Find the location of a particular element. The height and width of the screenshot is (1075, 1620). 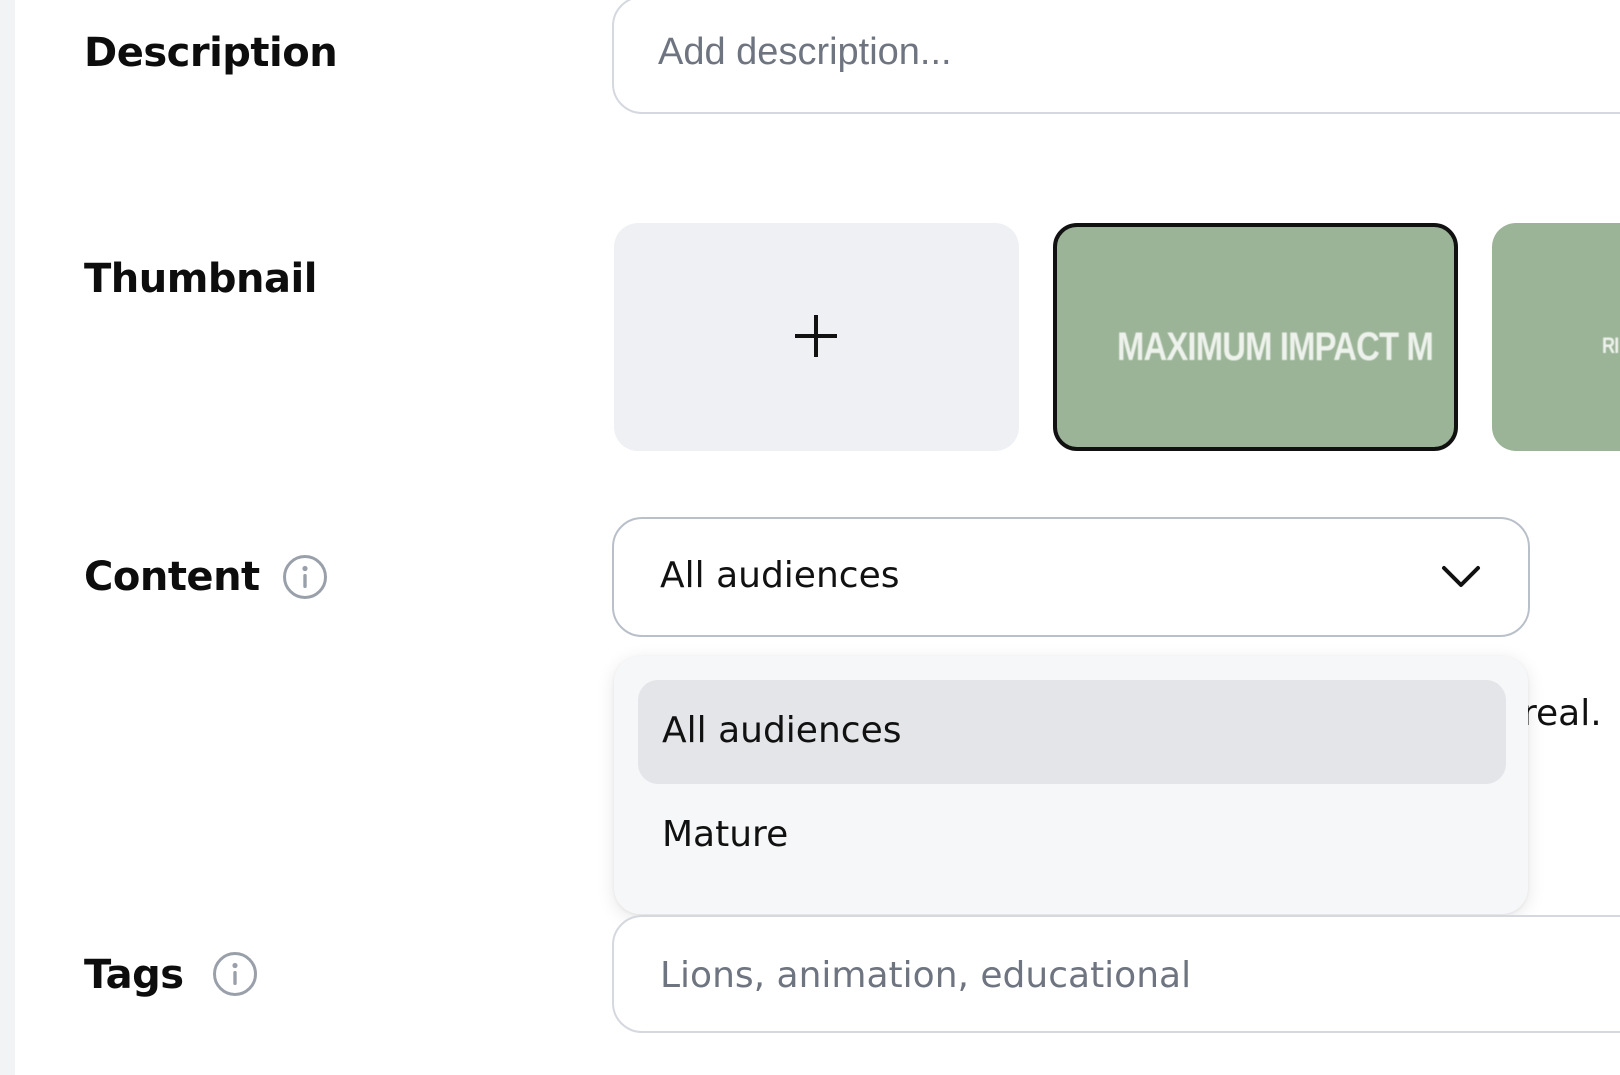

tags-label: Tags is located at coordinates (134, 975).